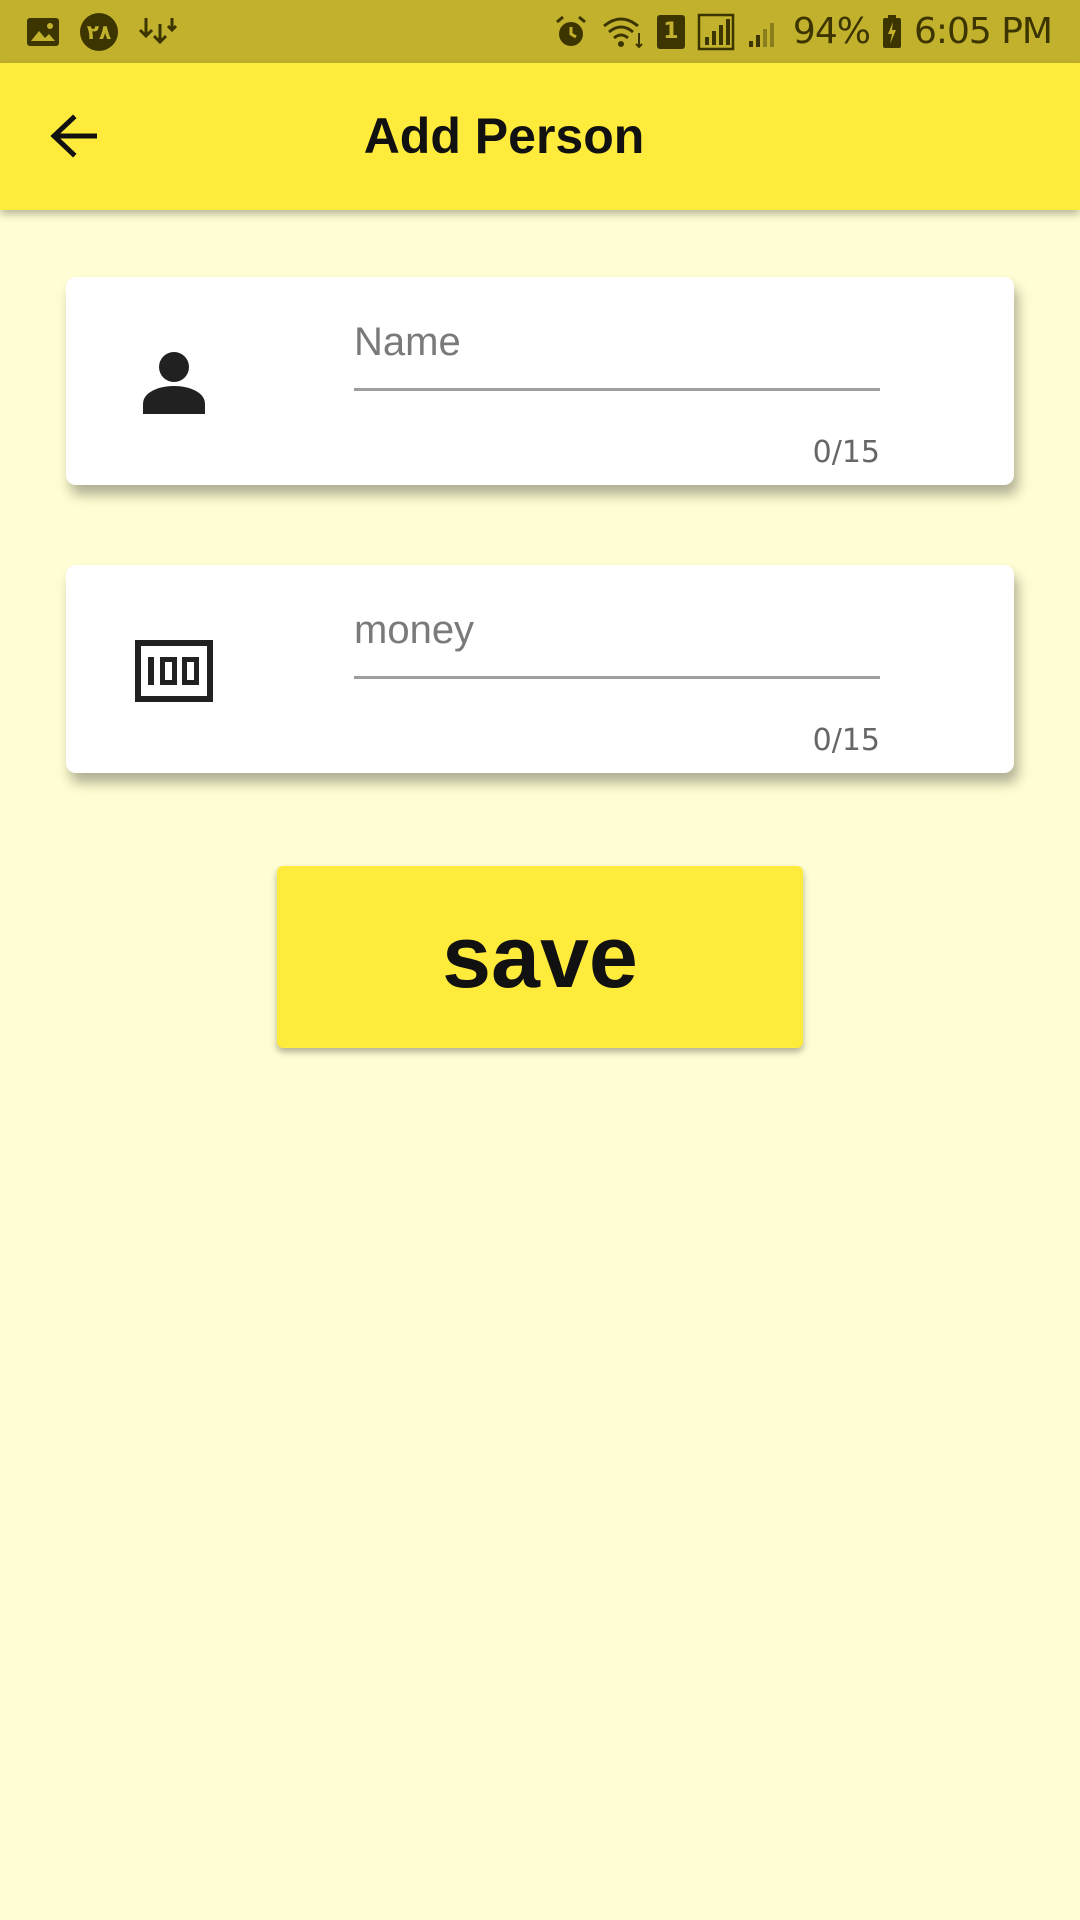  I want to click on person-icon, so click(174, 383).